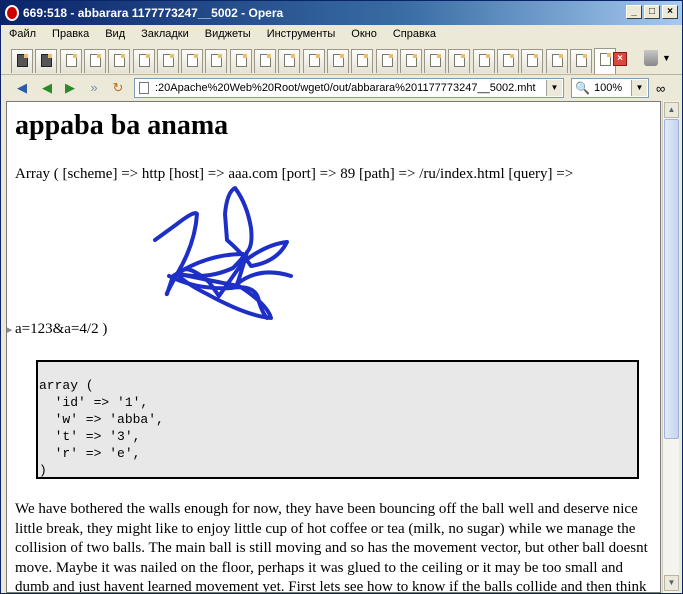 The width and height of the screenshot is (683, 594). Describe the element at coordinates (301, 35) in the screenshot. I see `menu-tools: Инструменты` at that location.